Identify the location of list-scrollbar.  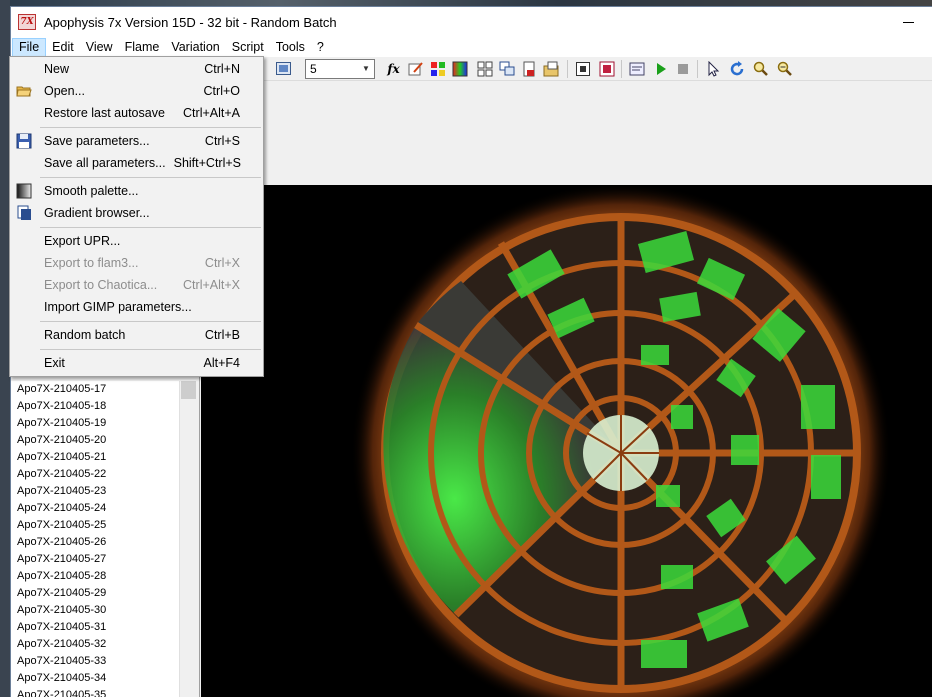
(187, 539).